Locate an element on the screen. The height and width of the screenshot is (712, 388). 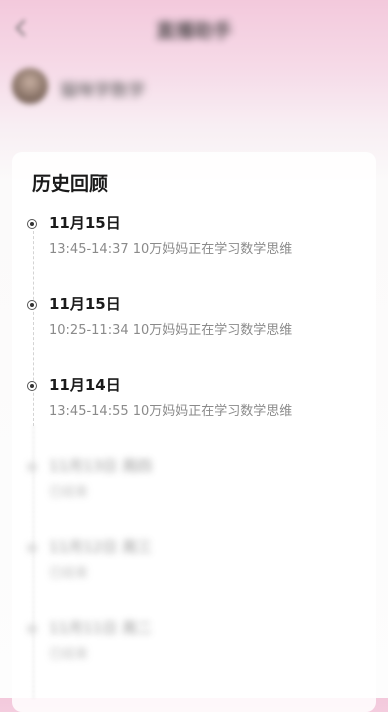
page-title: 直播助手 is located at coordinates (193, 31).